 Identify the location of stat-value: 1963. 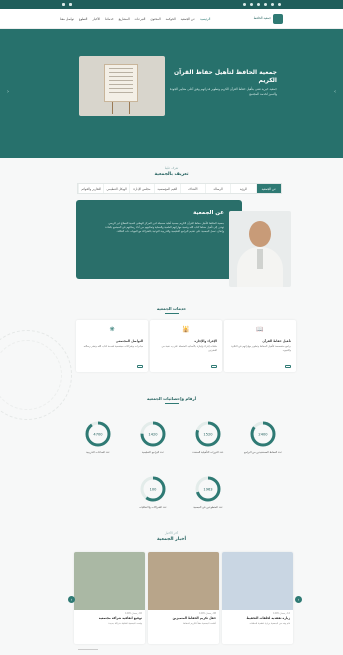
(207, 490).